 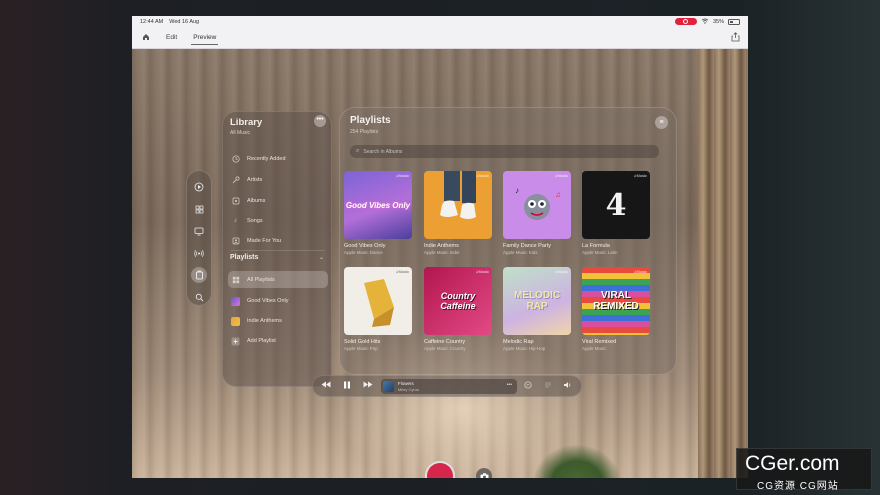 What do you see at coordinates (458, 301) in the screenshot?
I see `playlist-artwork: Country Caffeine ♫Music` at bounding box center [458, 301].